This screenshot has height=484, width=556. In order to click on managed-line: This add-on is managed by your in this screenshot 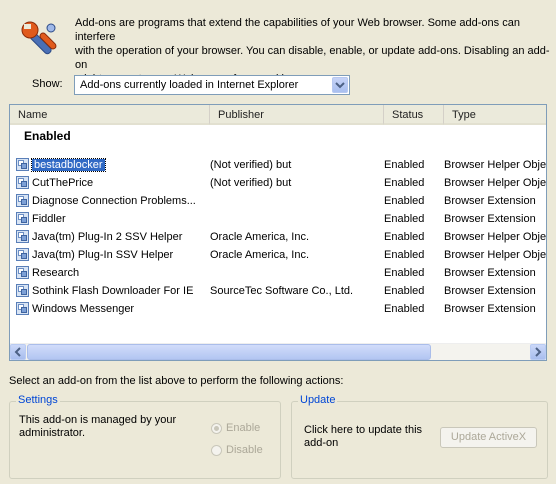, I will do `click(98, 420)`.